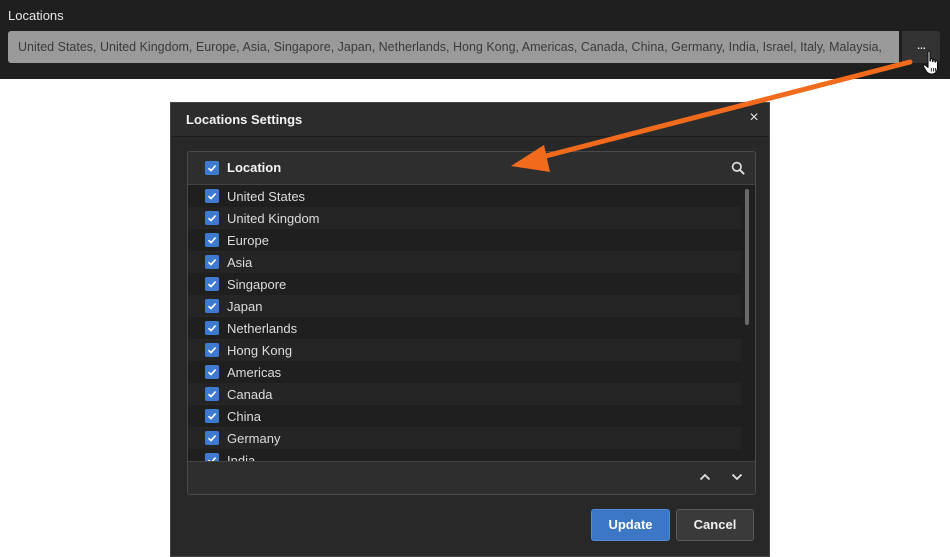  What do you see at coordinates (737, 477) in the screenshot?
I see `chevron-down-icon` at bounding box center [737, 477].